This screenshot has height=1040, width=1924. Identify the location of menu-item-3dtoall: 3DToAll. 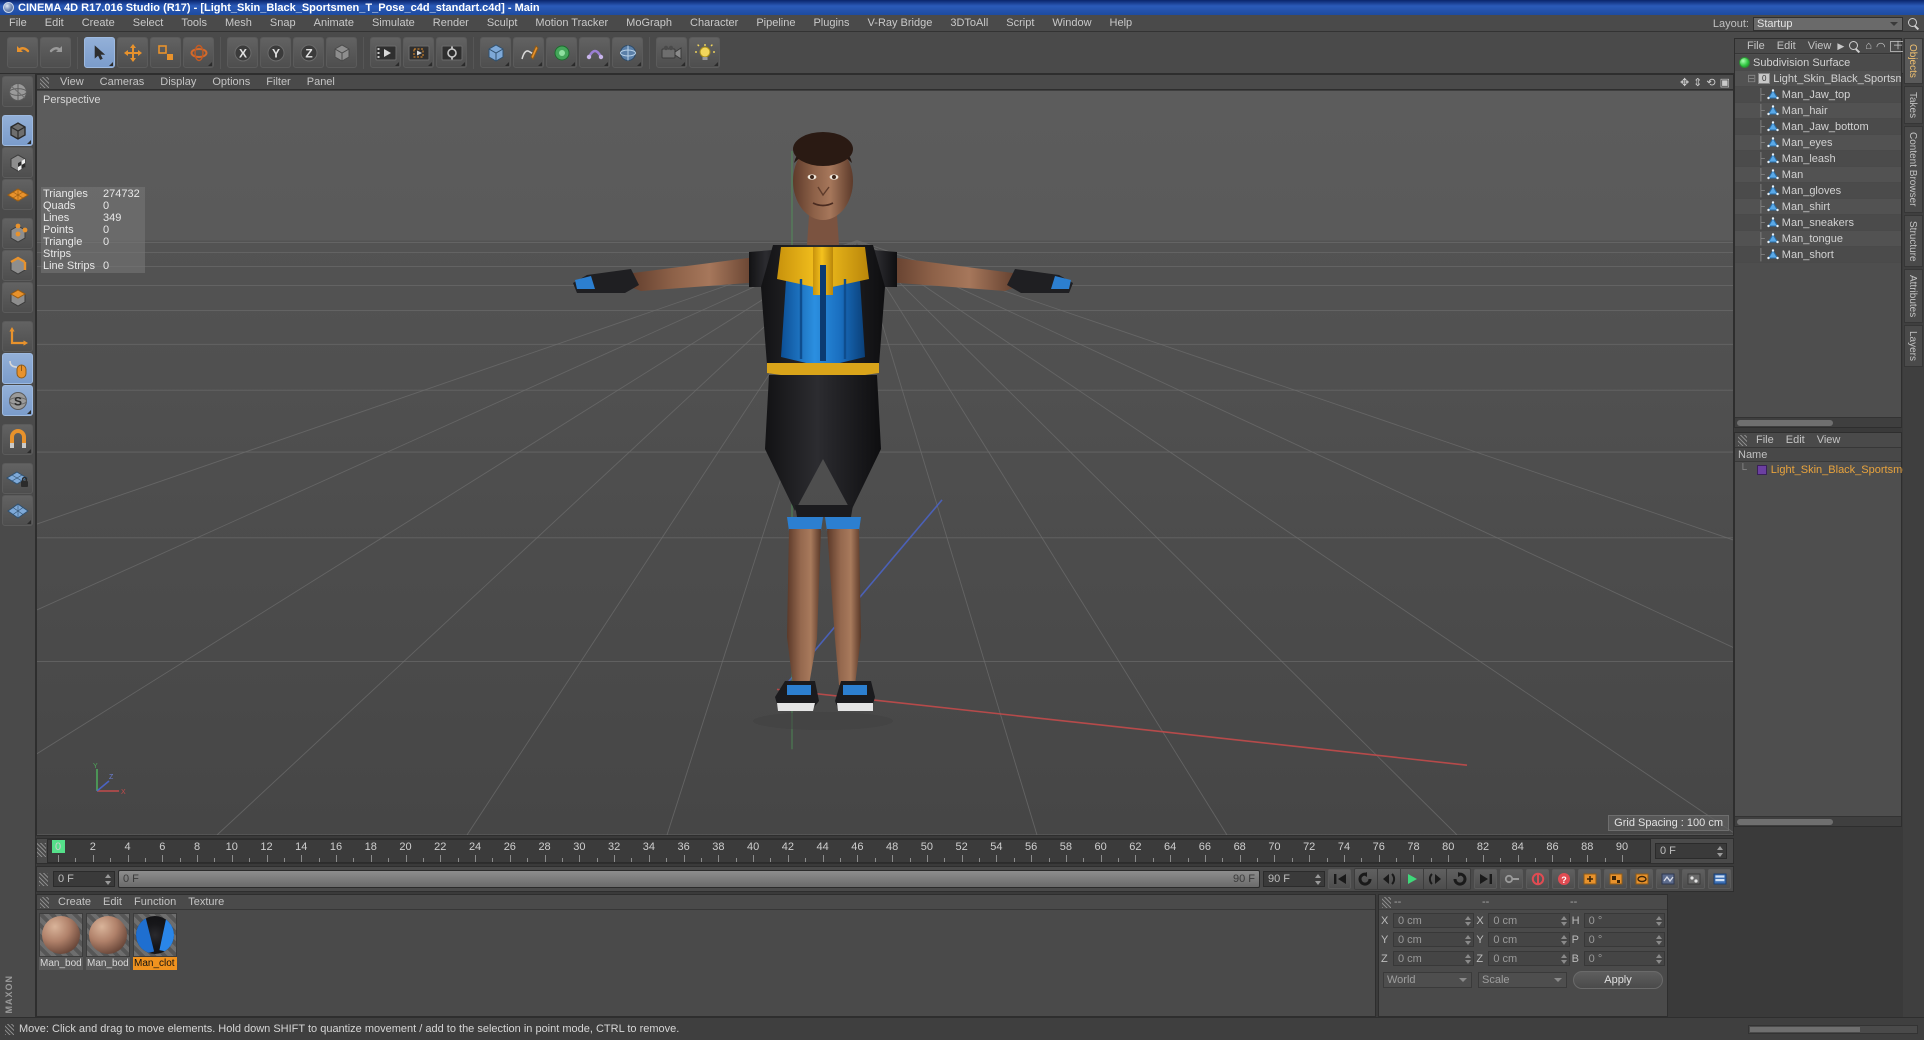
(969, 23).